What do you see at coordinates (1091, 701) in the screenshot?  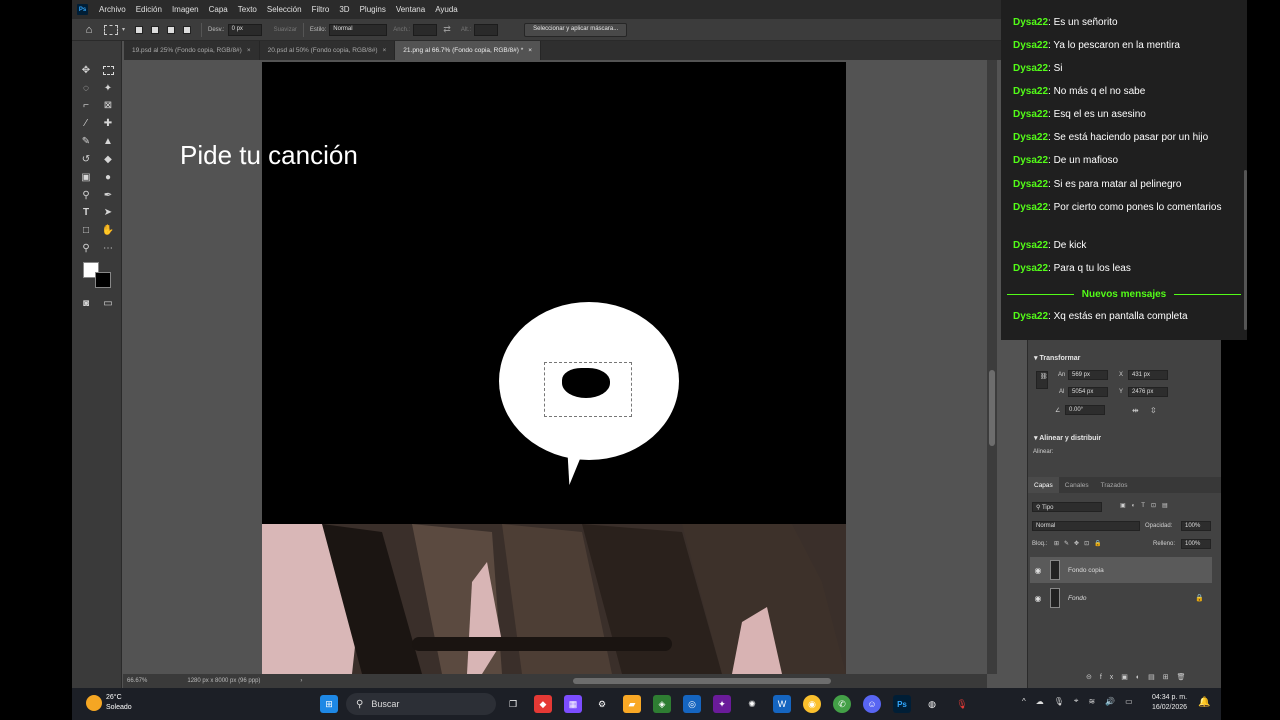 I see `wifi-icon: ≋` at bounding box center [1091, 701].